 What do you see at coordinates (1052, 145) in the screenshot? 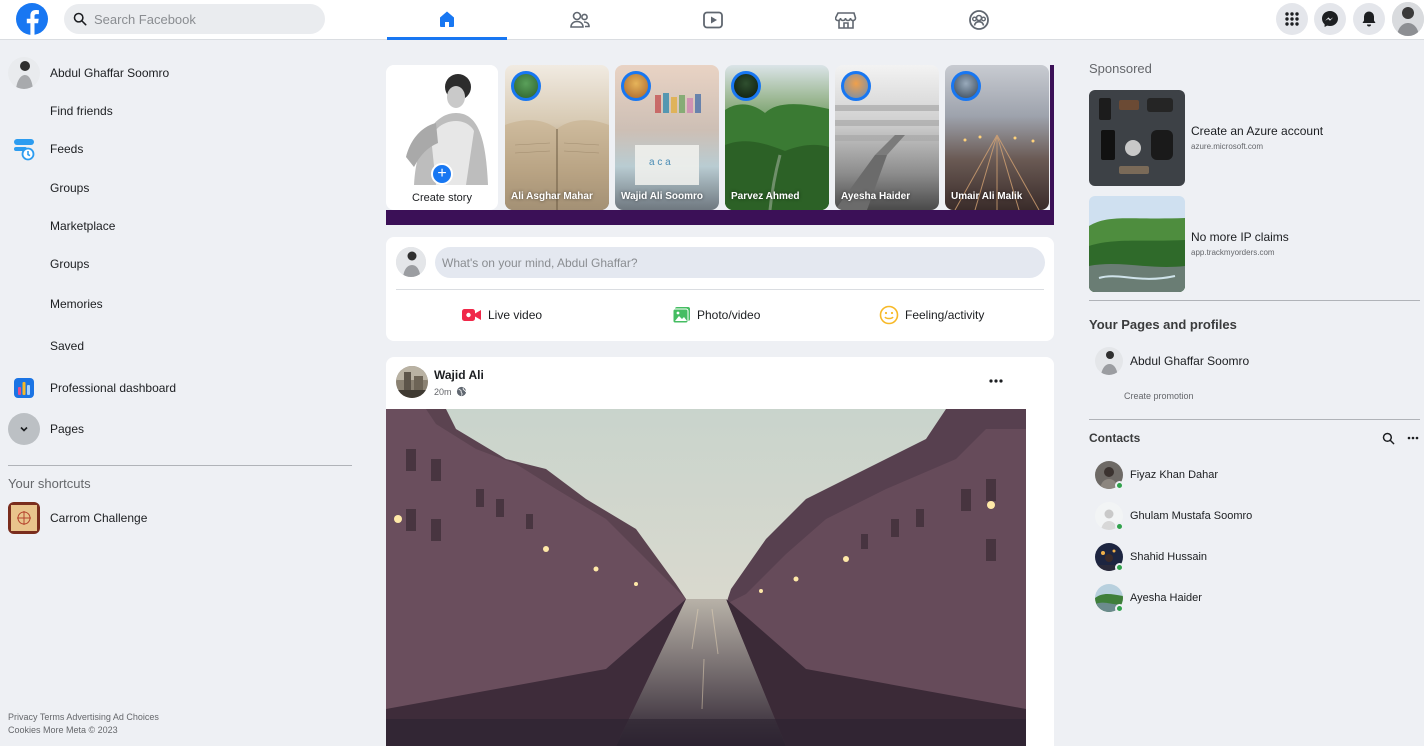
I see `stories-scroll-edge` at bounding box center [1052, 145].